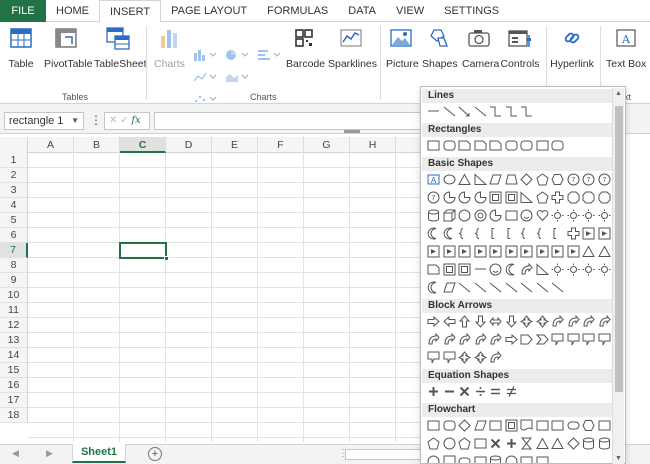  What do you see at coordinates (557, 179) in the screenshot?
I see `shape-hex-icon` at bounding box center [557, 179].